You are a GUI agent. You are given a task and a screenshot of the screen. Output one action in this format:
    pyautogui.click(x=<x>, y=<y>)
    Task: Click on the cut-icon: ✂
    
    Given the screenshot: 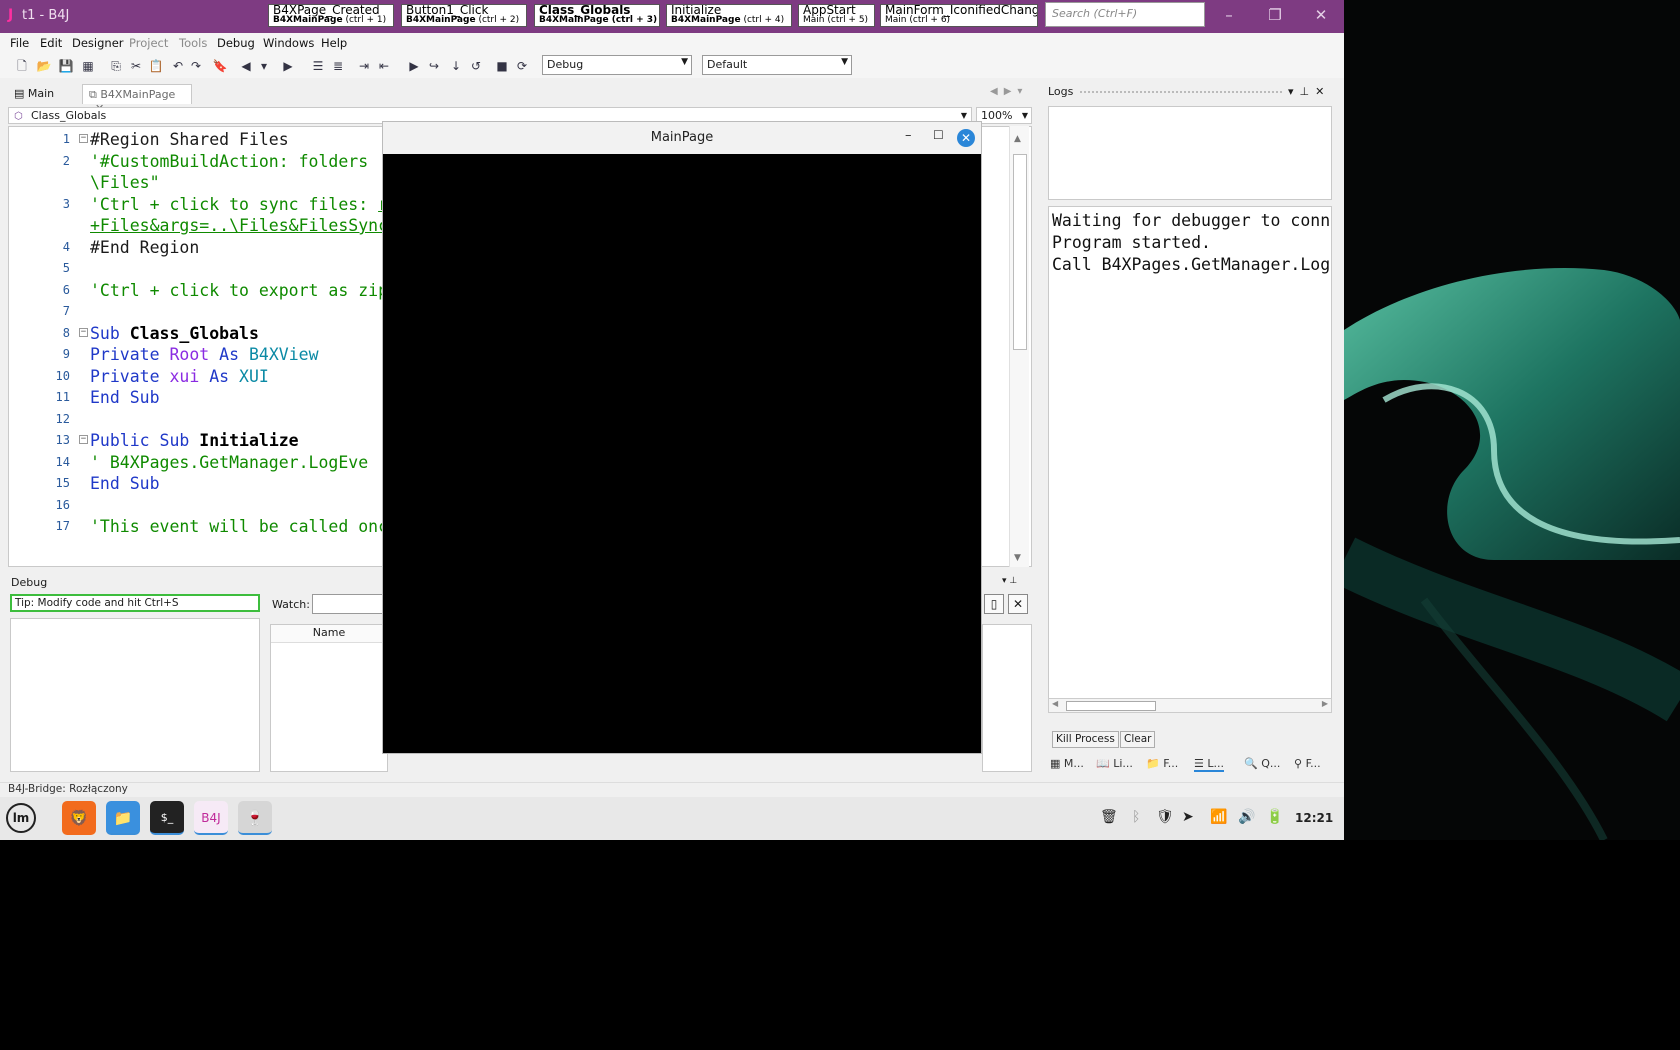 What is the action you would take?
    pyautogui.click(x=136, y=66)
    